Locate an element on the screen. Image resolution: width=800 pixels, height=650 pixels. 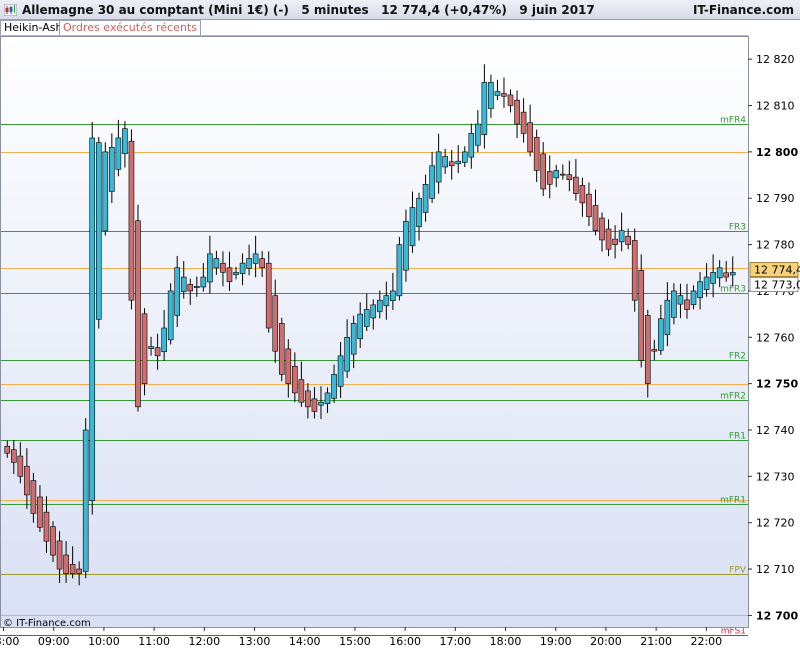
y-tick-label: 12 810 is located at coordinates (775, 106).